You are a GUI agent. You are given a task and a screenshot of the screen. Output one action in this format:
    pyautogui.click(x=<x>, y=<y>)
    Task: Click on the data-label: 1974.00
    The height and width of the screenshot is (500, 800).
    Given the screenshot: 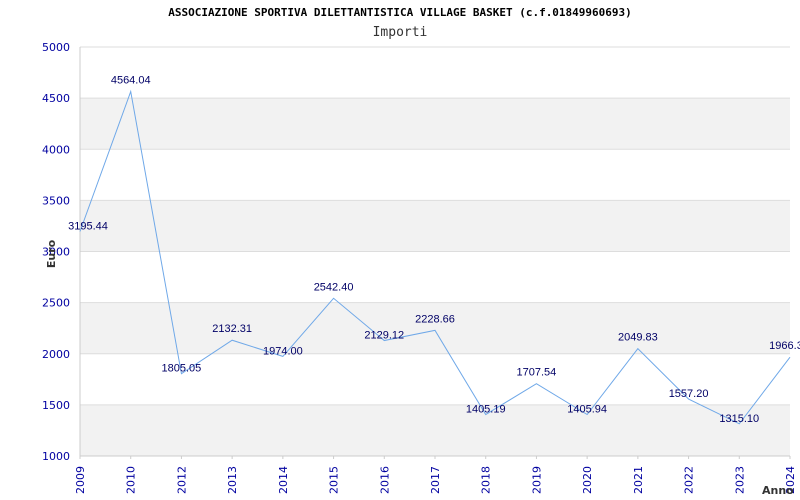 What is the action you would take?
    pyautogui.click(x=283, y=351)
    